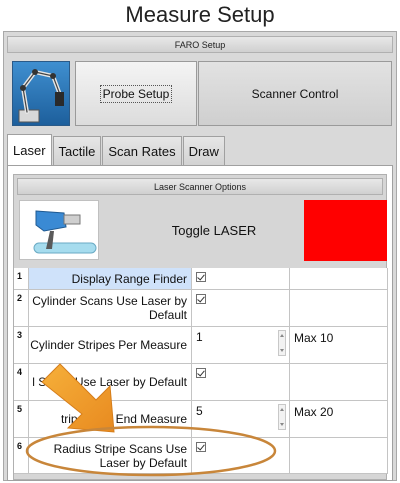 This screenshot has width=400, height=483. Describe the element at coordinates (295, 93) in the screenshot. I see `scanner-control-button: Scanner Control` at that location.